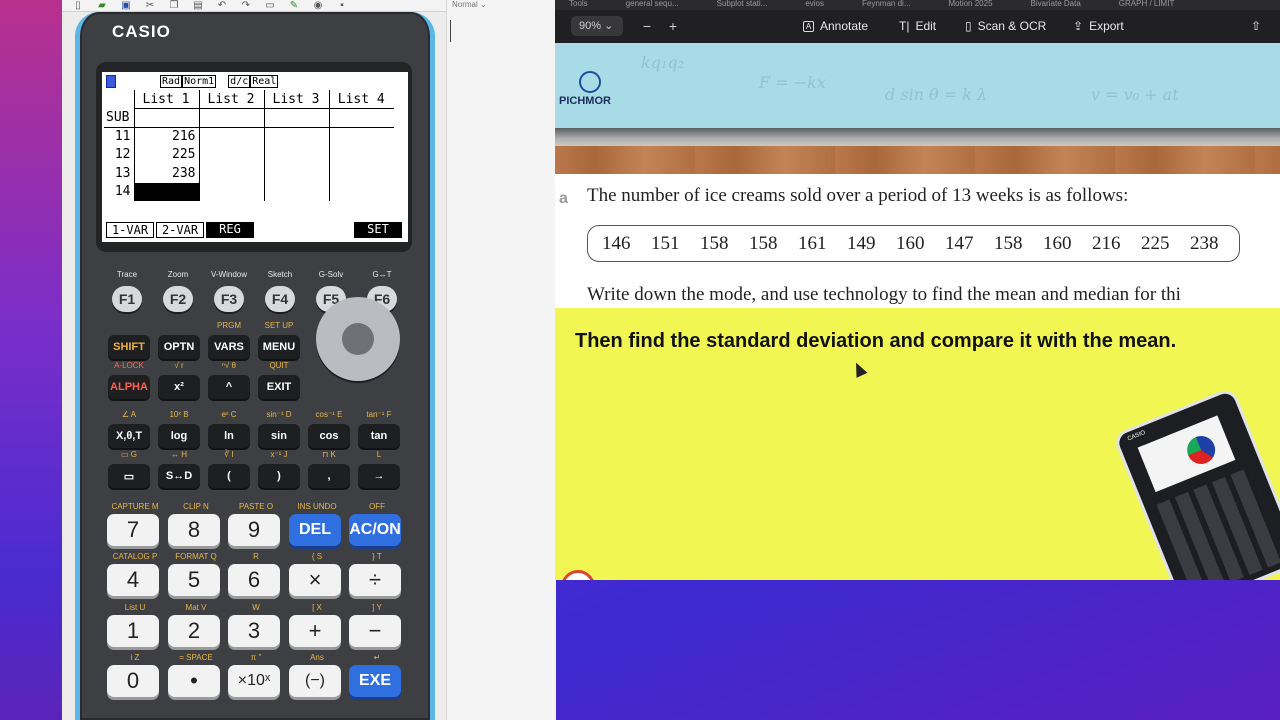 The width and height of the screenshot is (1280, 720). I want to click on key--: (, so click(229, 476).